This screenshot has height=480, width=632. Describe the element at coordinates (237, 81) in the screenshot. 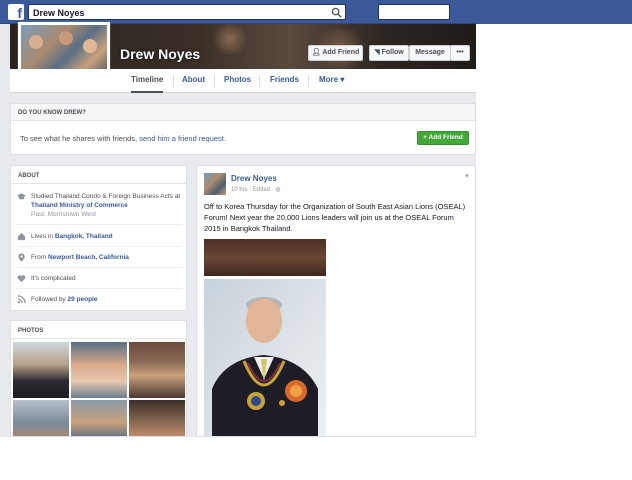

I see `tab-photos: Photos` at that location.